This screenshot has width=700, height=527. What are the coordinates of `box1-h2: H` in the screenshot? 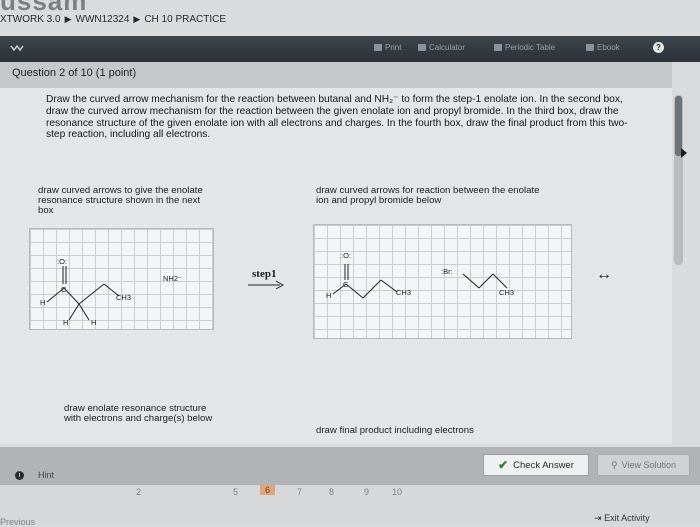 It's located at (94, 322).